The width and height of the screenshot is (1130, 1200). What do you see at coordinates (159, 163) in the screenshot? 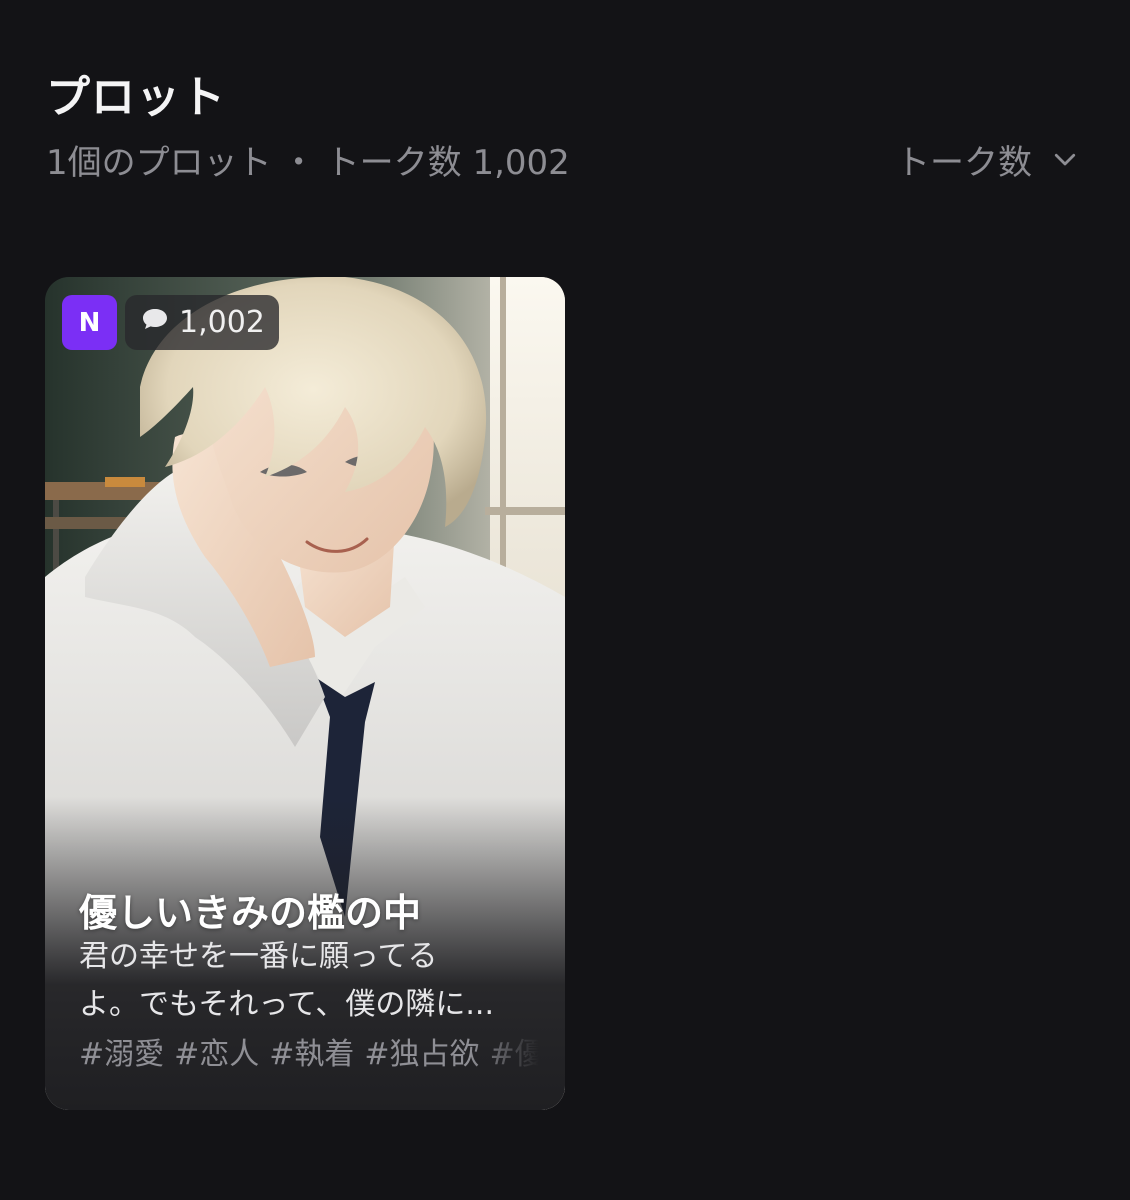
I see `plot-count: 1個のプロット` at bounding box center [159, 163].